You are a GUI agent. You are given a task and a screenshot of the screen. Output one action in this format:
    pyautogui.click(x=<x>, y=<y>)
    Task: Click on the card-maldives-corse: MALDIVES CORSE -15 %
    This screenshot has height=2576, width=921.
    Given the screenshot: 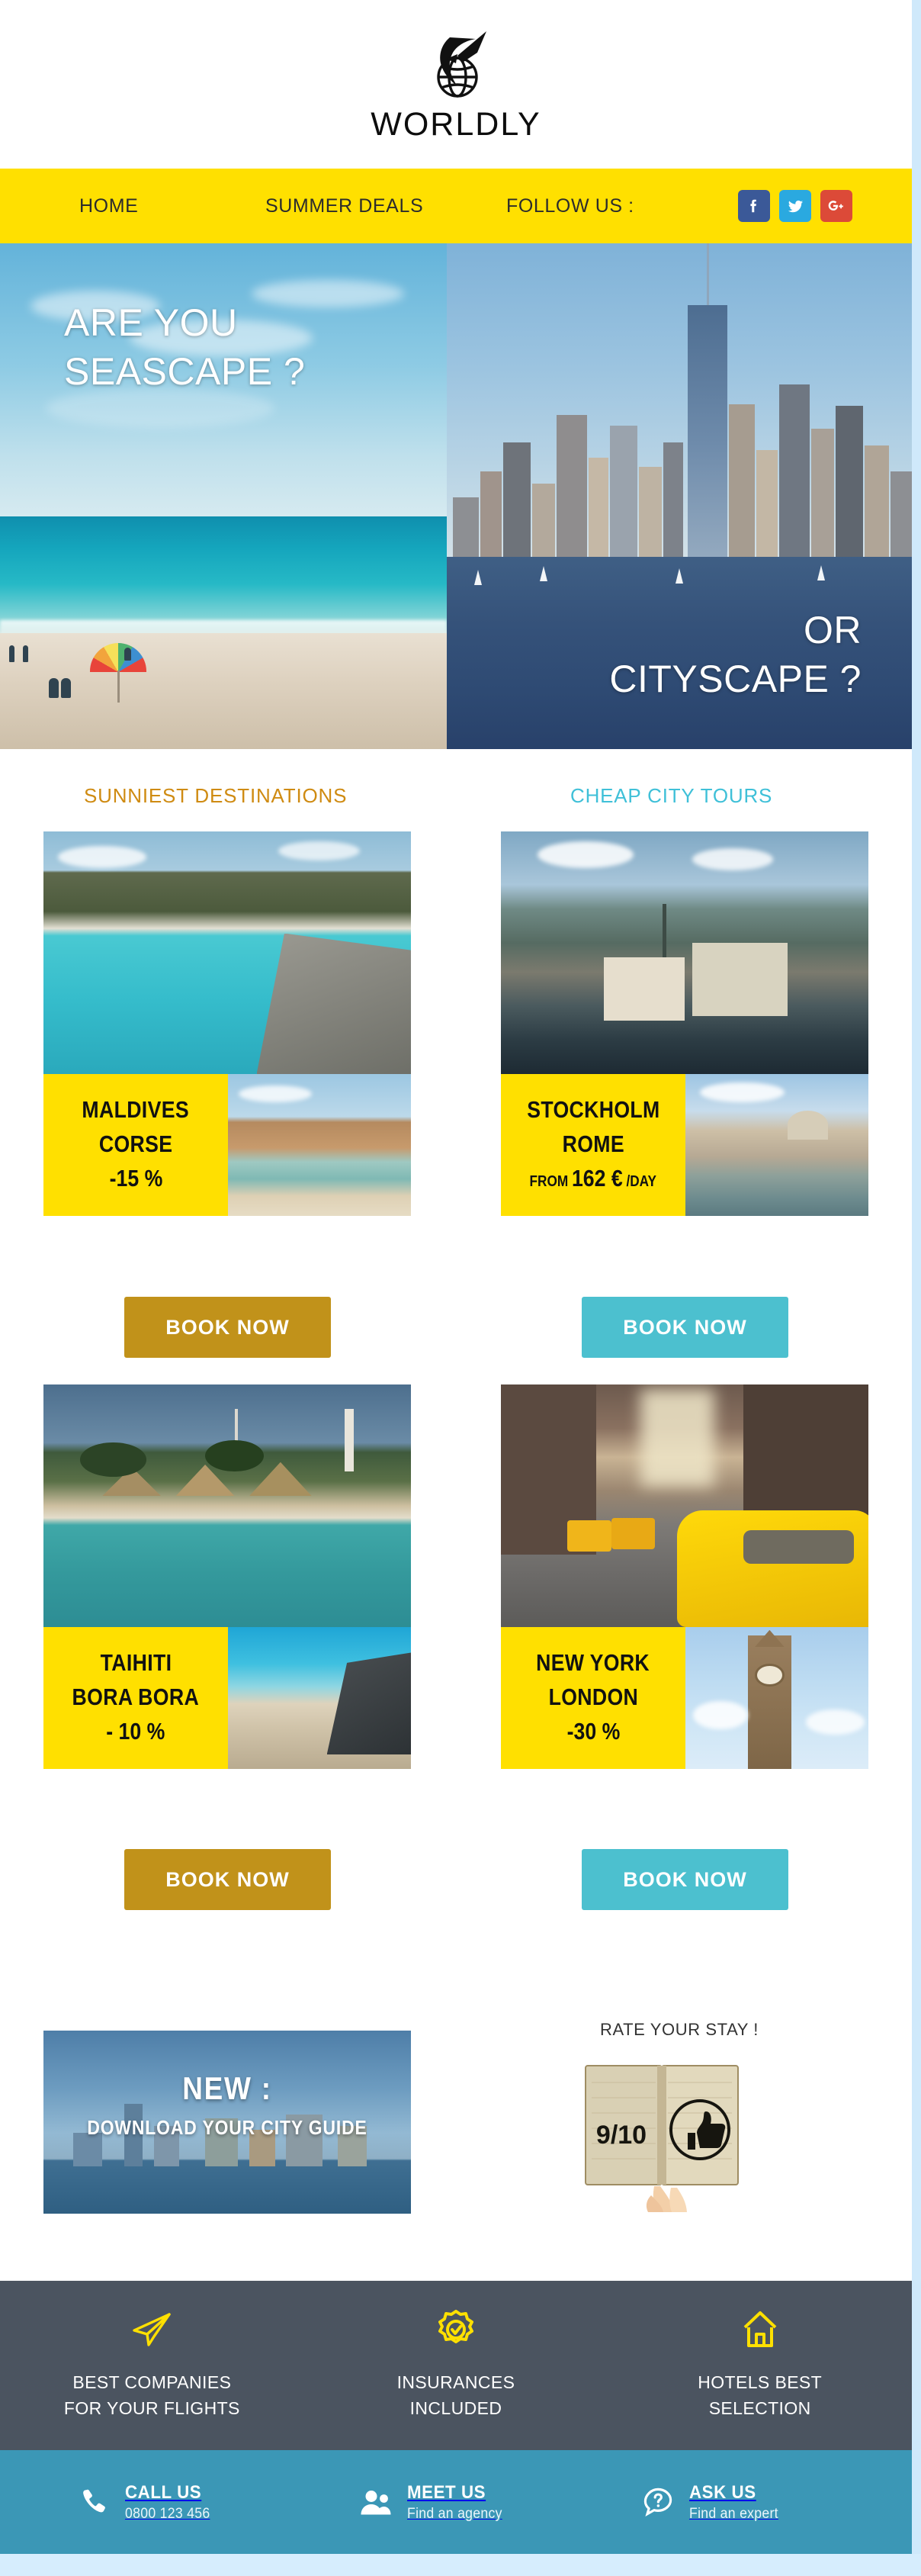 What is the action you would take?
    pyautogui.click(x=227, y=1023)
    